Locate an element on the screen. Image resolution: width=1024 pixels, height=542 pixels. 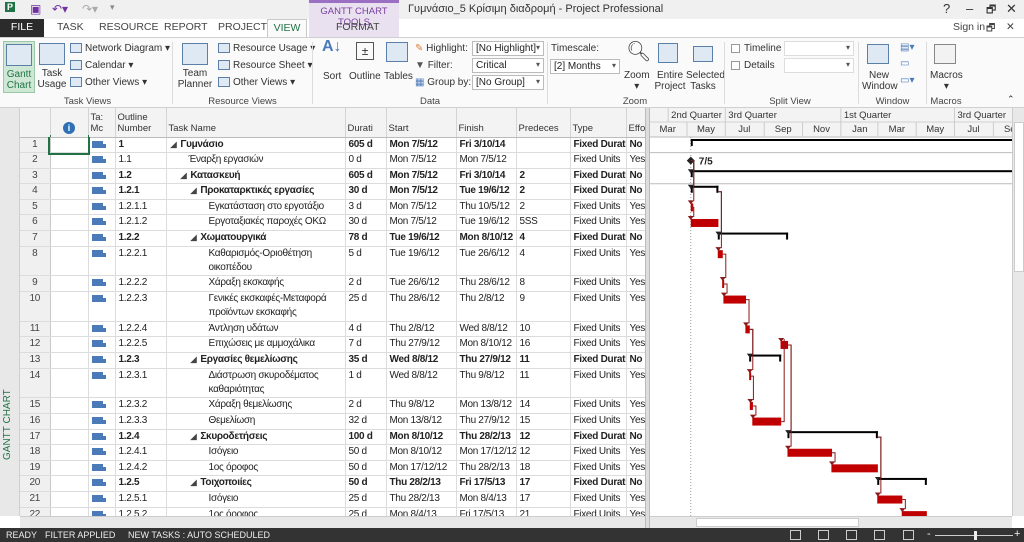
task-name-cell: 1ος όροφος is located at coordinates (256, 468).